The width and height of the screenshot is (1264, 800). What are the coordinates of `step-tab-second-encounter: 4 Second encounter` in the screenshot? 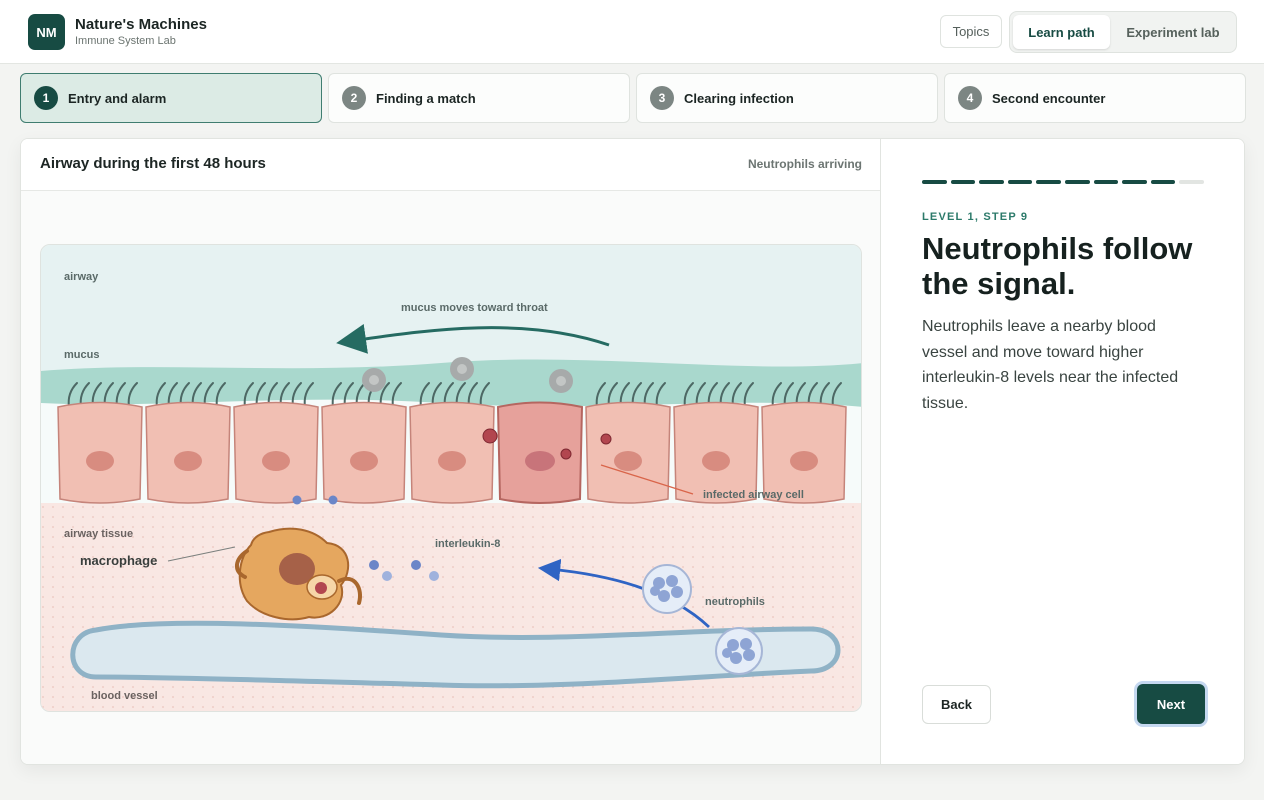 It's located at (1095, 98).